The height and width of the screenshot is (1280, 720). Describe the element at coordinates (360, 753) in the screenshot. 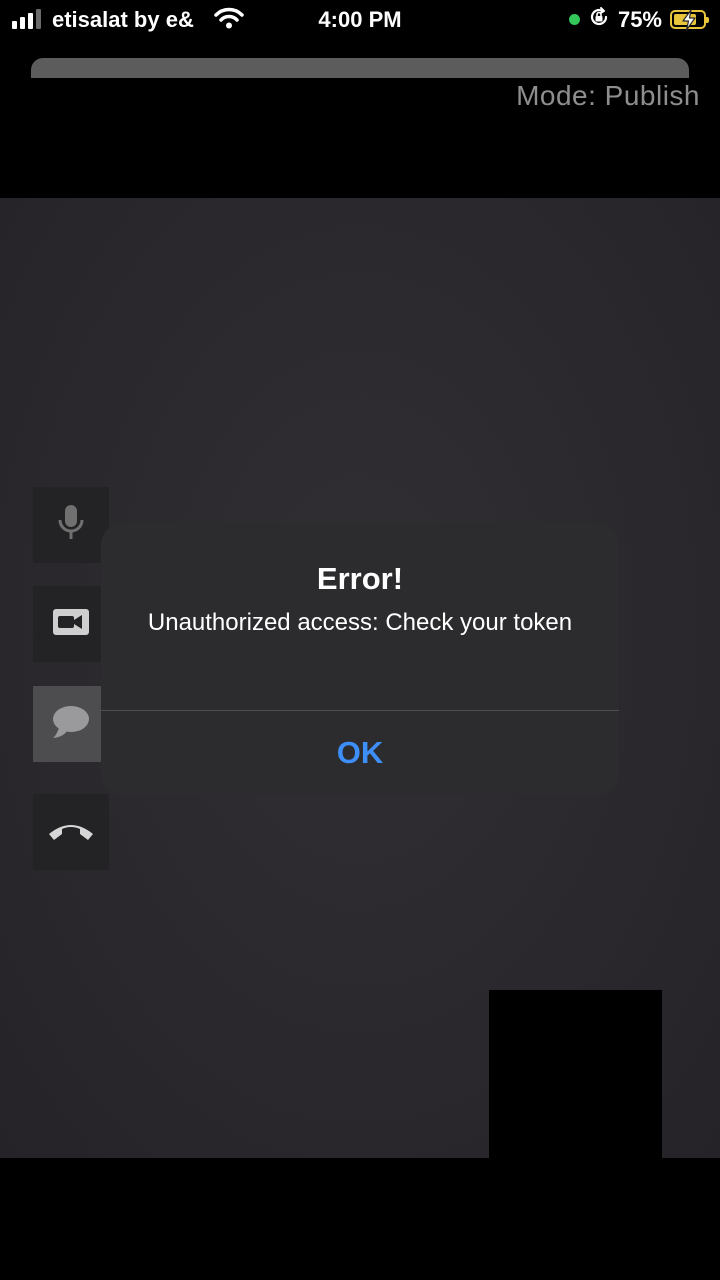

I see `alert-ok-button: OK` at that location.